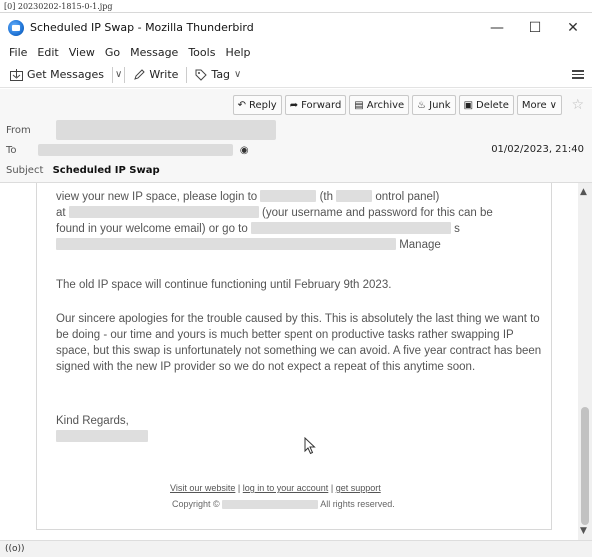  What do you see at coordinates (157, 197) in the screenshot?
I see `body-text: view your new IP space, please login to` at bounding box center [157, 197].